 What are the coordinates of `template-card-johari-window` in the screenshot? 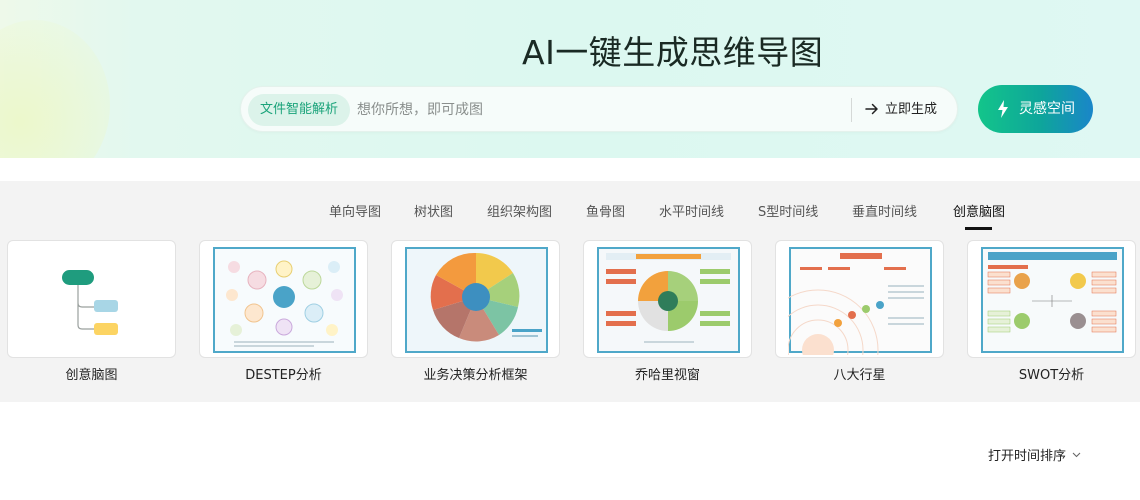 It's located at (667, 299).